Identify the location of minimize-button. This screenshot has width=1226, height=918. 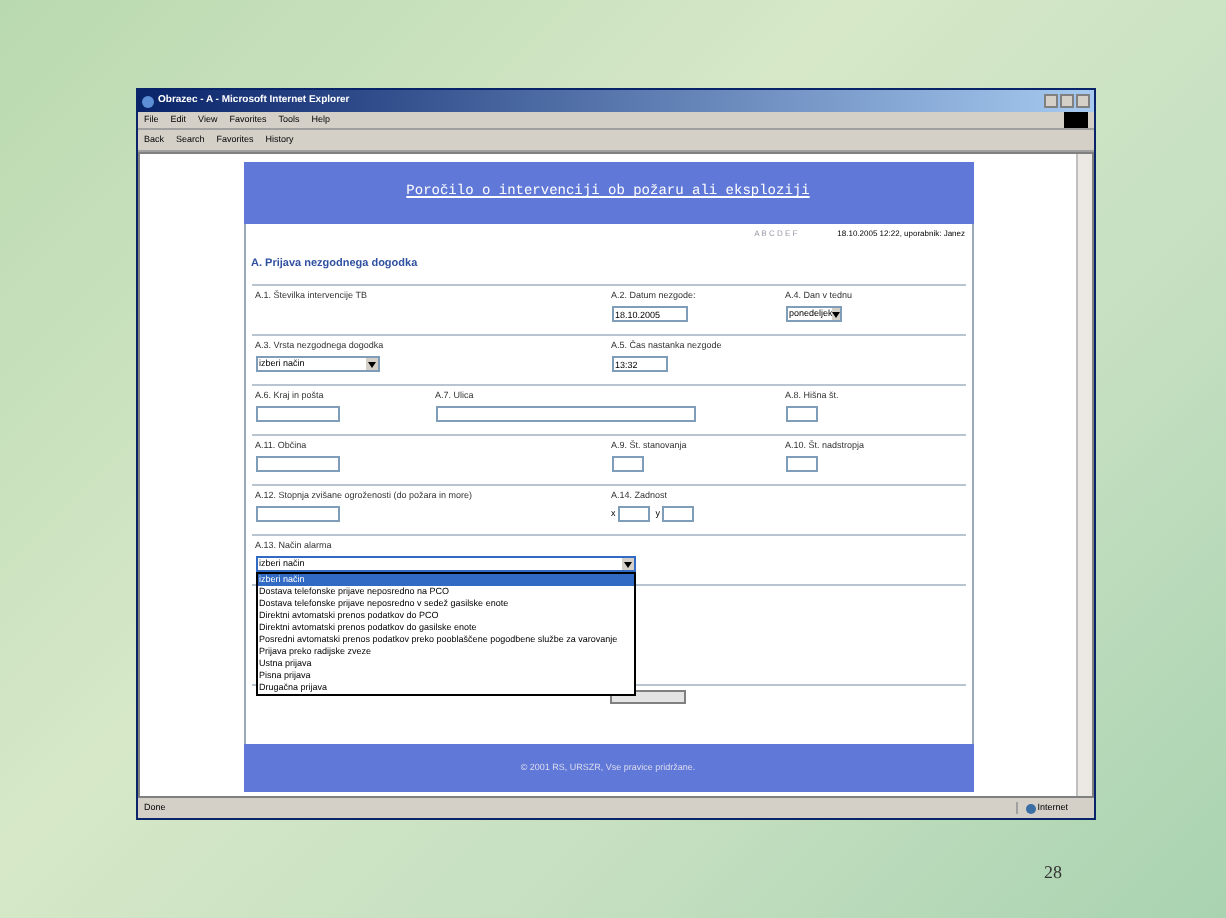
(1051, 101).